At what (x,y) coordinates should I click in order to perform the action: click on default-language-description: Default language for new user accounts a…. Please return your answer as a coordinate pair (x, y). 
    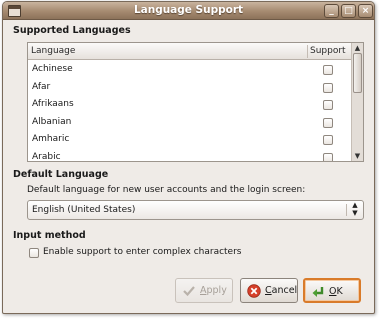
    Looking at the image, I should click on (166, 190).